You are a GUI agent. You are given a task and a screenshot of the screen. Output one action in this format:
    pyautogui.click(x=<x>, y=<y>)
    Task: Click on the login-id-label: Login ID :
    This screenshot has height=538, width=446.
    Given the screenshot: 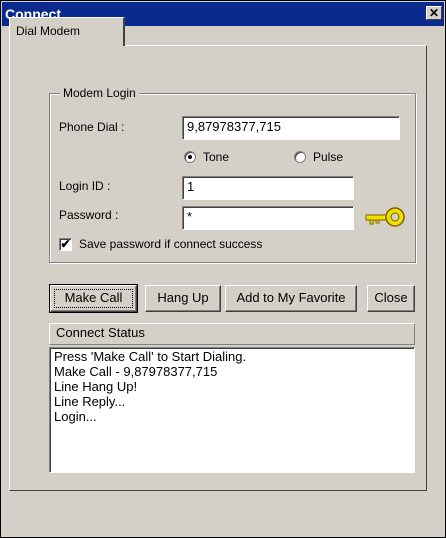 What is the action you would take?
    pyautogui.click(x=85, y=186)
    